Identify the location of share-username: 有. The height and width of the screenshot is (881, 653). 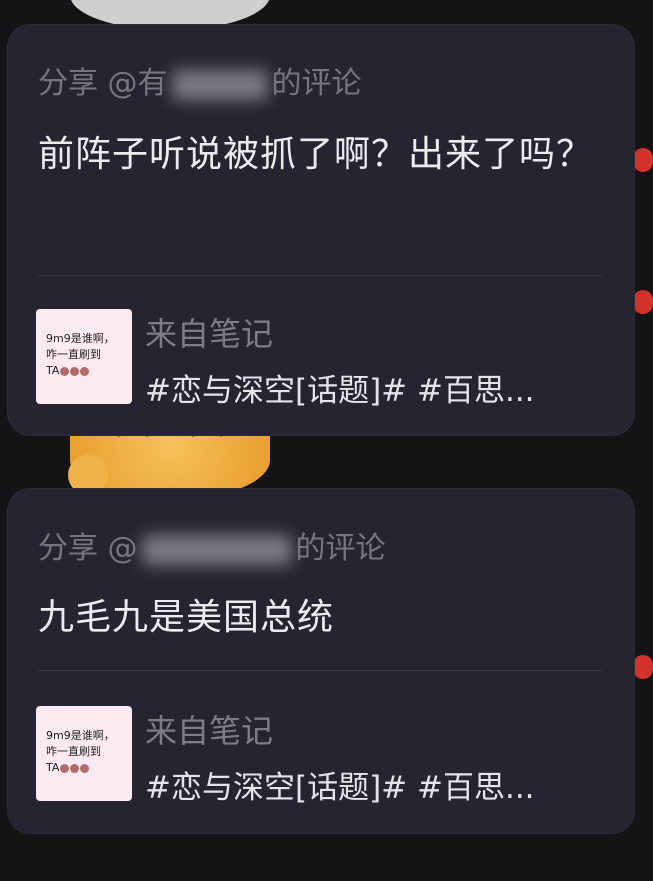
(152, 83).